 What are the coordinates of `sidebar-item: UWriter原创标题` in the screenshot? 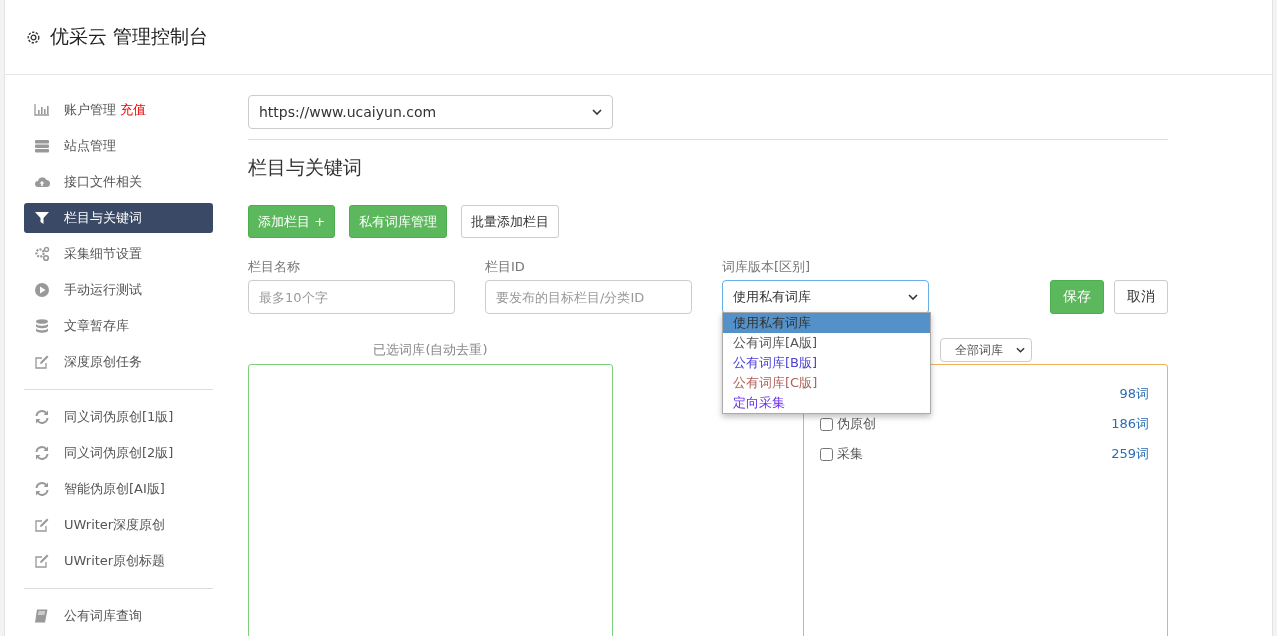 It's located at (118, 561).